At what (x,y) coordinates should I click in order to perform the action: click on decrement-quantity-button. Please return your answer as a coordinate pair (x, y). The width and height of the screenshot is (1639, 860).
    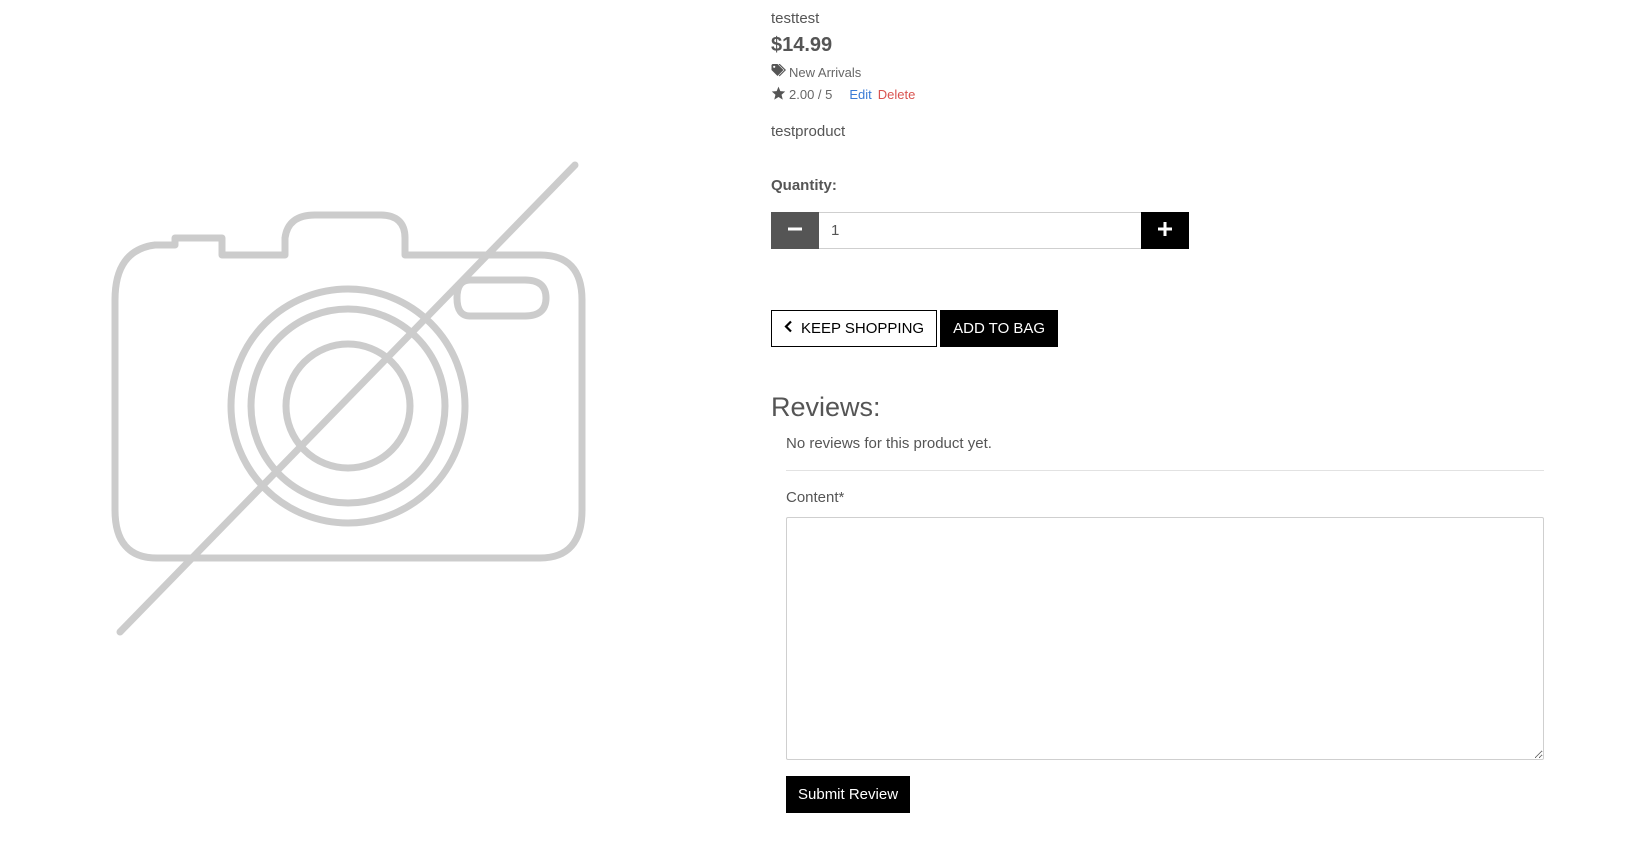
    Looking at the image, I should click on (795, 230).